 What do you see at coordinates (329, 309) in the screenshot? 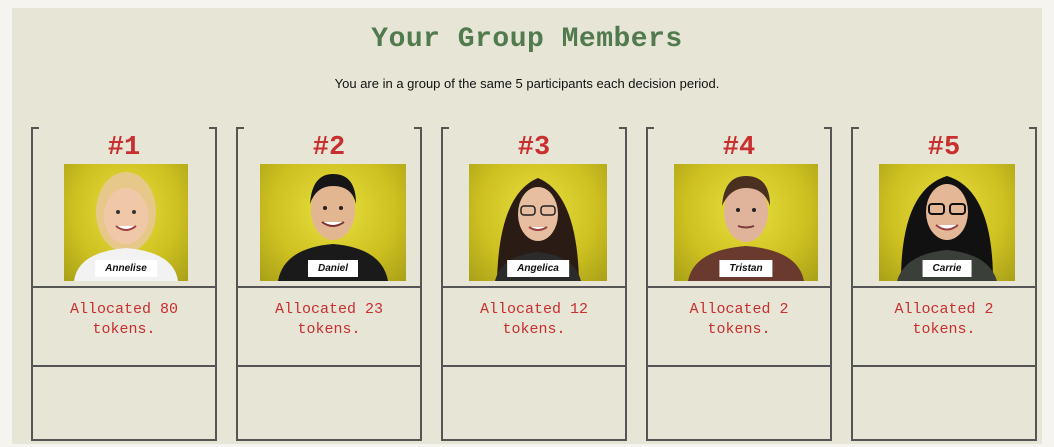
I see `allocation-line-1: Allocated 23` at bounding box center [329, 309].